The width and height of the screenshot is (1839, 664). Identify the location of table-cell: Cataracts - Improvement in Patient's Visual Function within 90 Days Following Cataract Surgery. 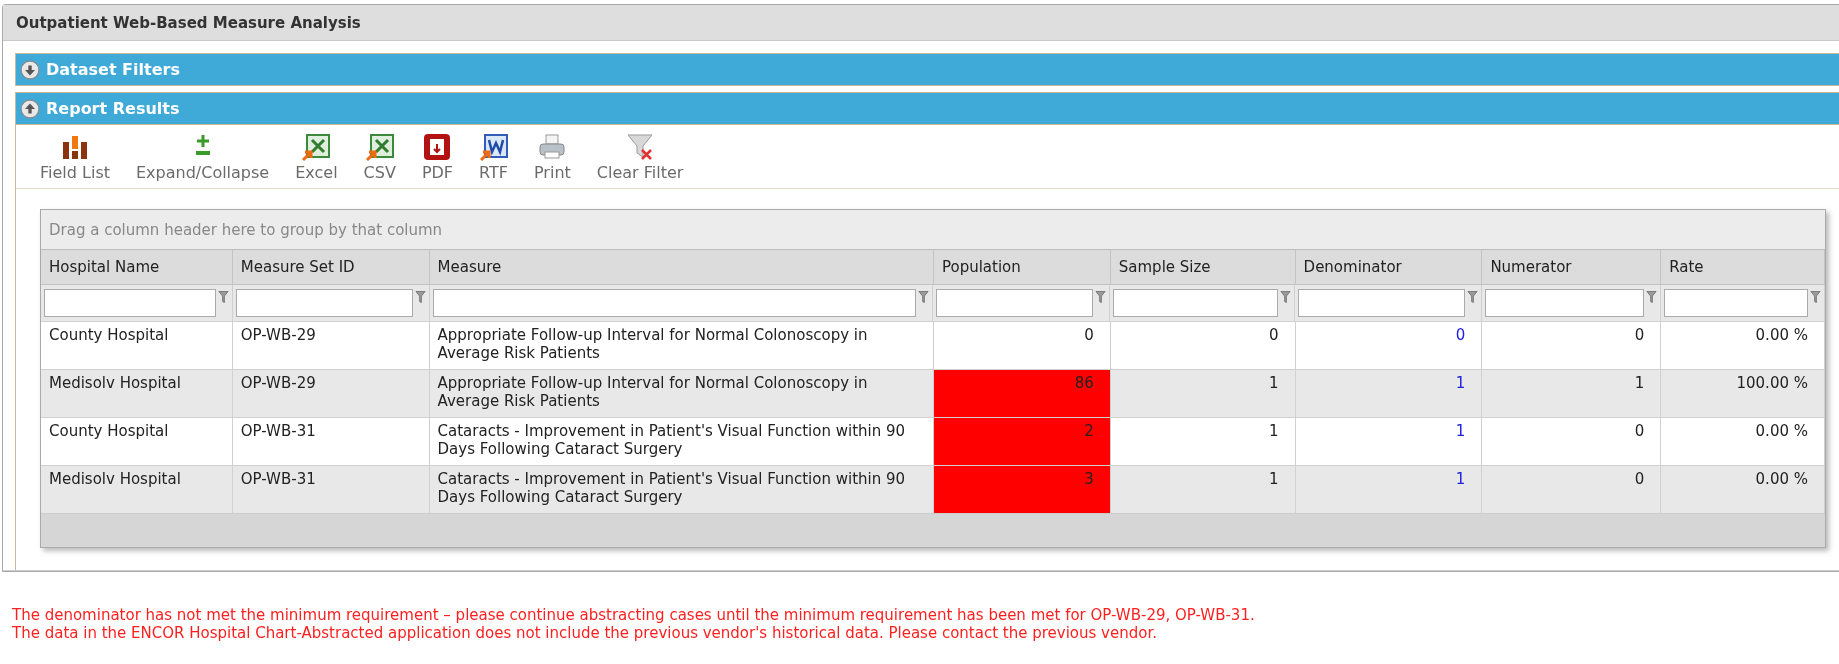
(681, 441).